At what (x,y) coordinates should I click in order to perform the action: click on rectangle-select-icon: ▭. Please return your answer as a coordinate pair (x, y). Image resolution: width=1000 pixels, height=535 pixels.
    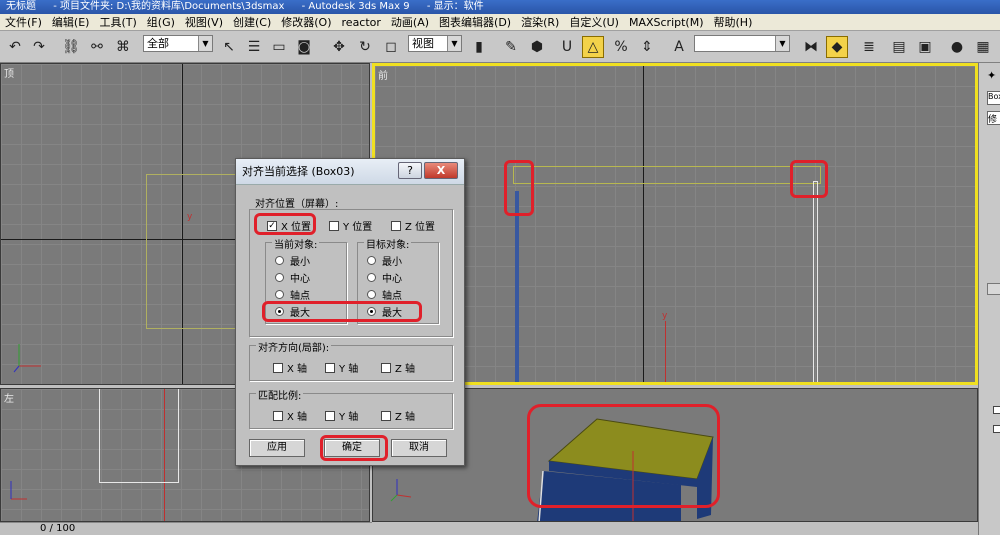
    Looking at the image, I should click on (279, 47).